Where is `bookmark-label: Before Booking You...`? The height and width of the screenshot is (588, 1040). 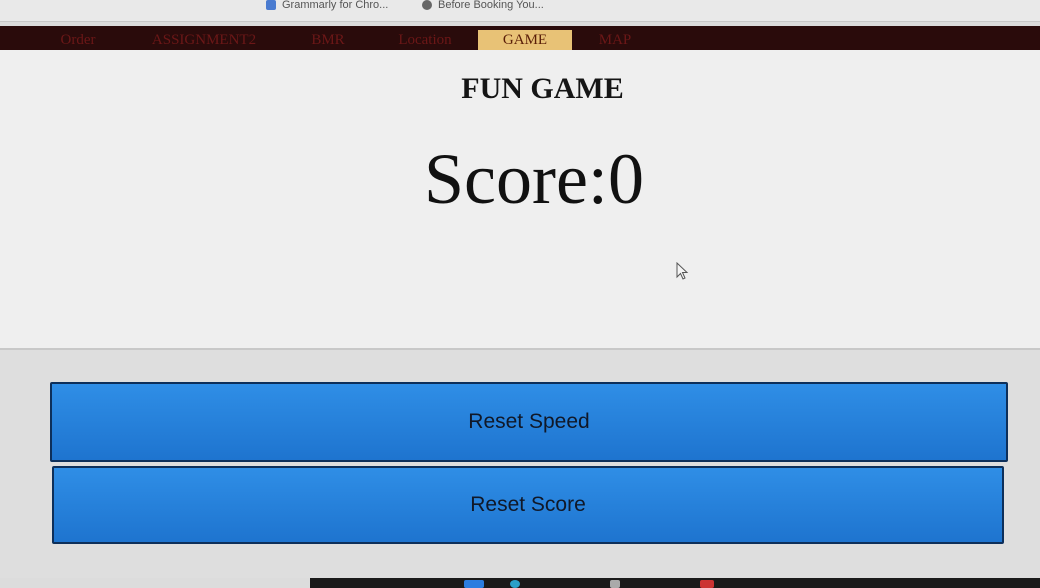 bookmark-label: Before Booking You... is located at coordinates (491, 5).